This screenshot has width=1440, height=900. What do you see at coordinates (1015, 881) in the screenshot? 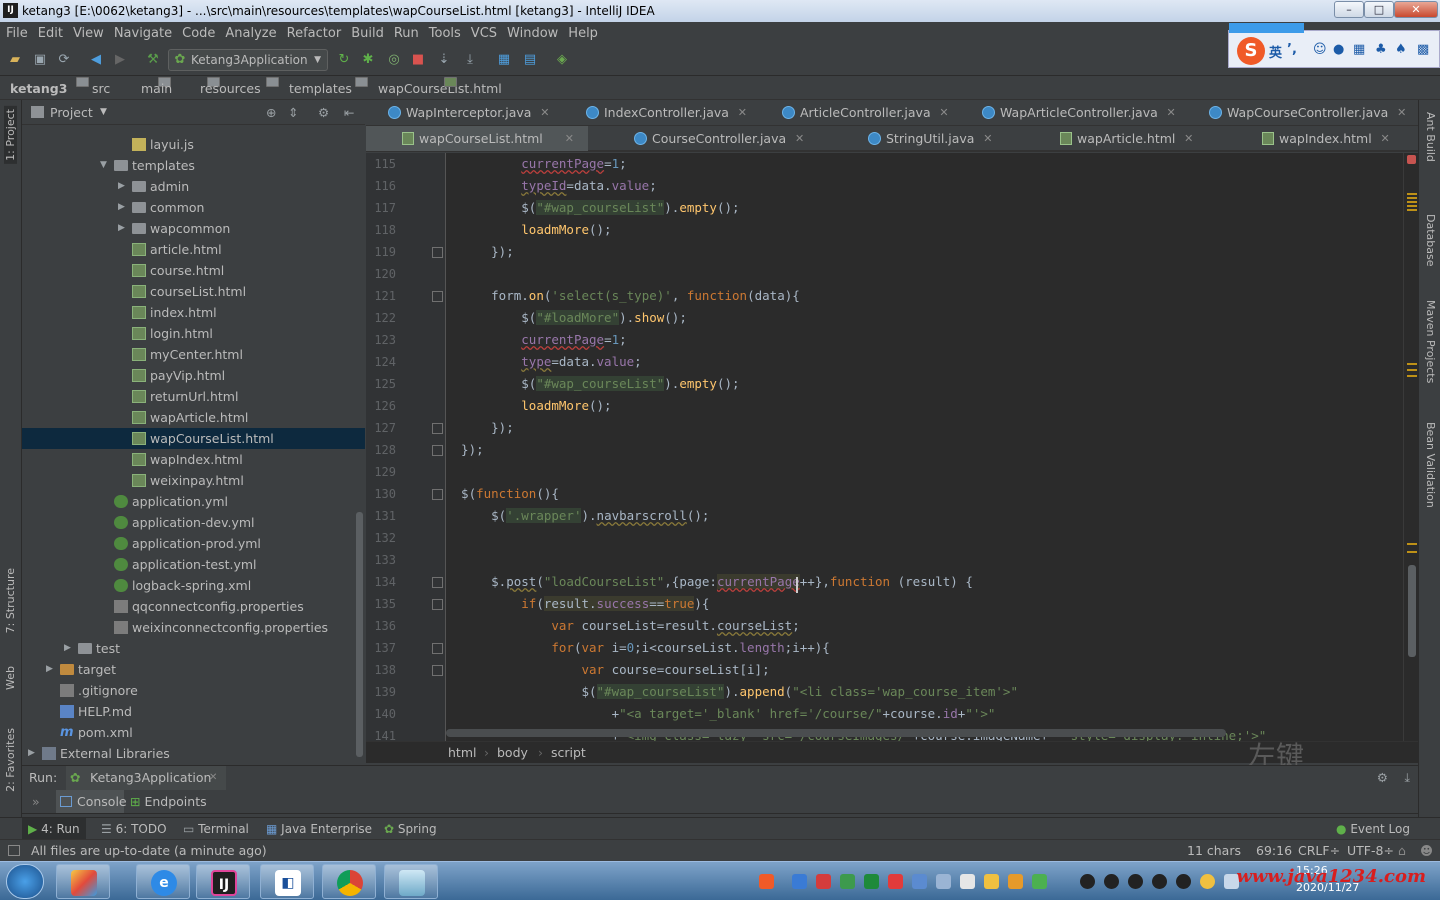
I see `tray-icon-orange` at bounding box center [1015, 881].